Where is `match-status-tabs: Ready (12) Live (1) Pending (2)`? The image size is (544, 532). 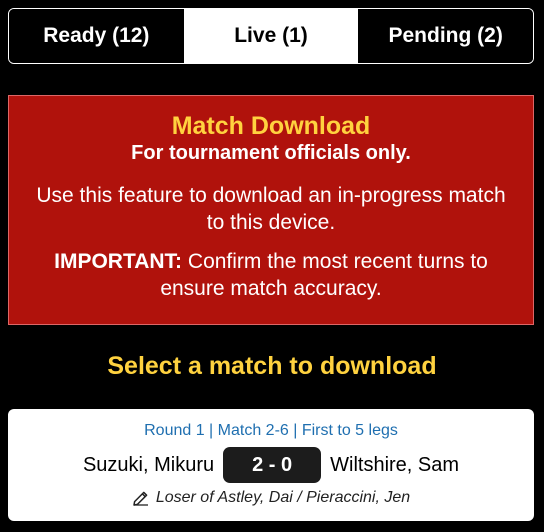
match-status-tabs: Ready (12) Live (1) Pending (2) is located at coordinates (271, 36).